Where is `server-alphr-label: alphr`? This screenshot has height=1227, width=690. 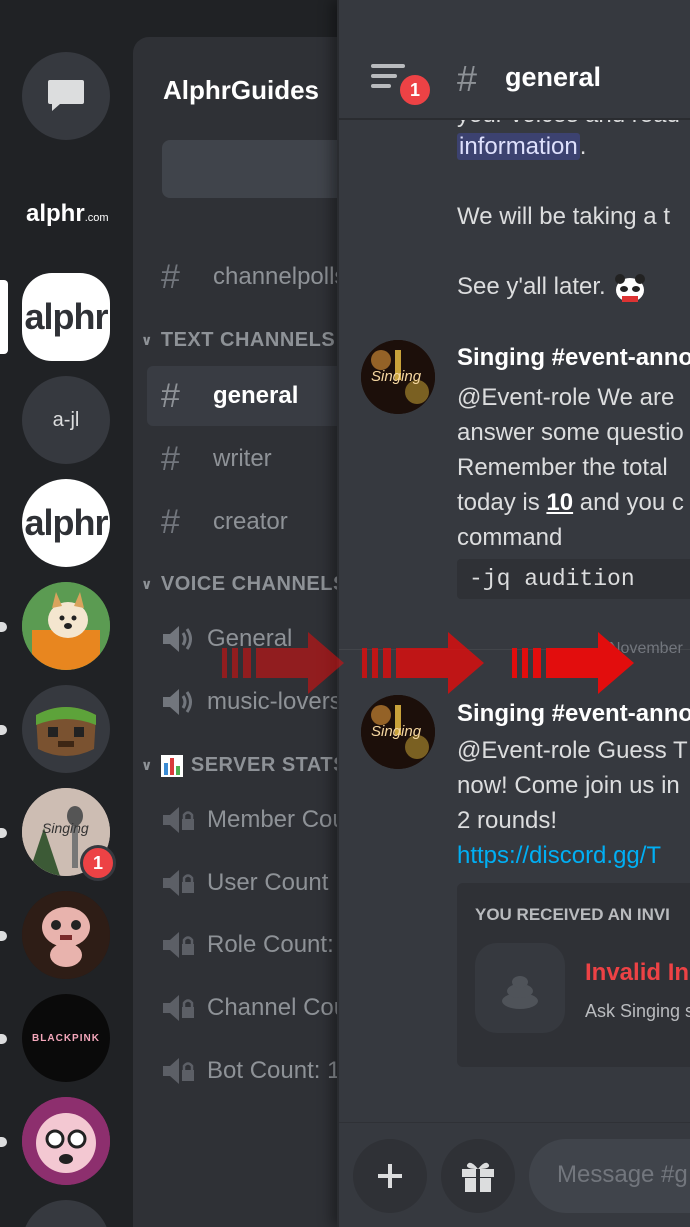 server-alphr-label: alphr is located at coordinates (66, 316).